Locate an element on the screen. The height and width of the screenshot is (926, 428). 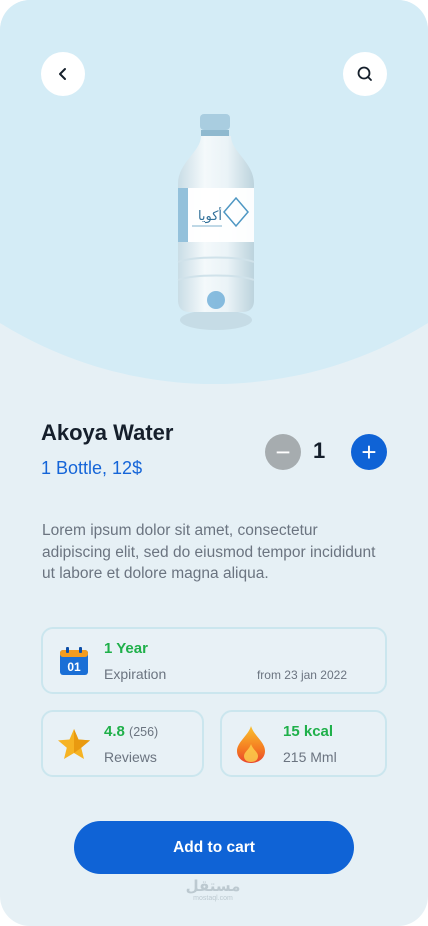
volume-label: 215 Mml is located at coordinates (310, 757).